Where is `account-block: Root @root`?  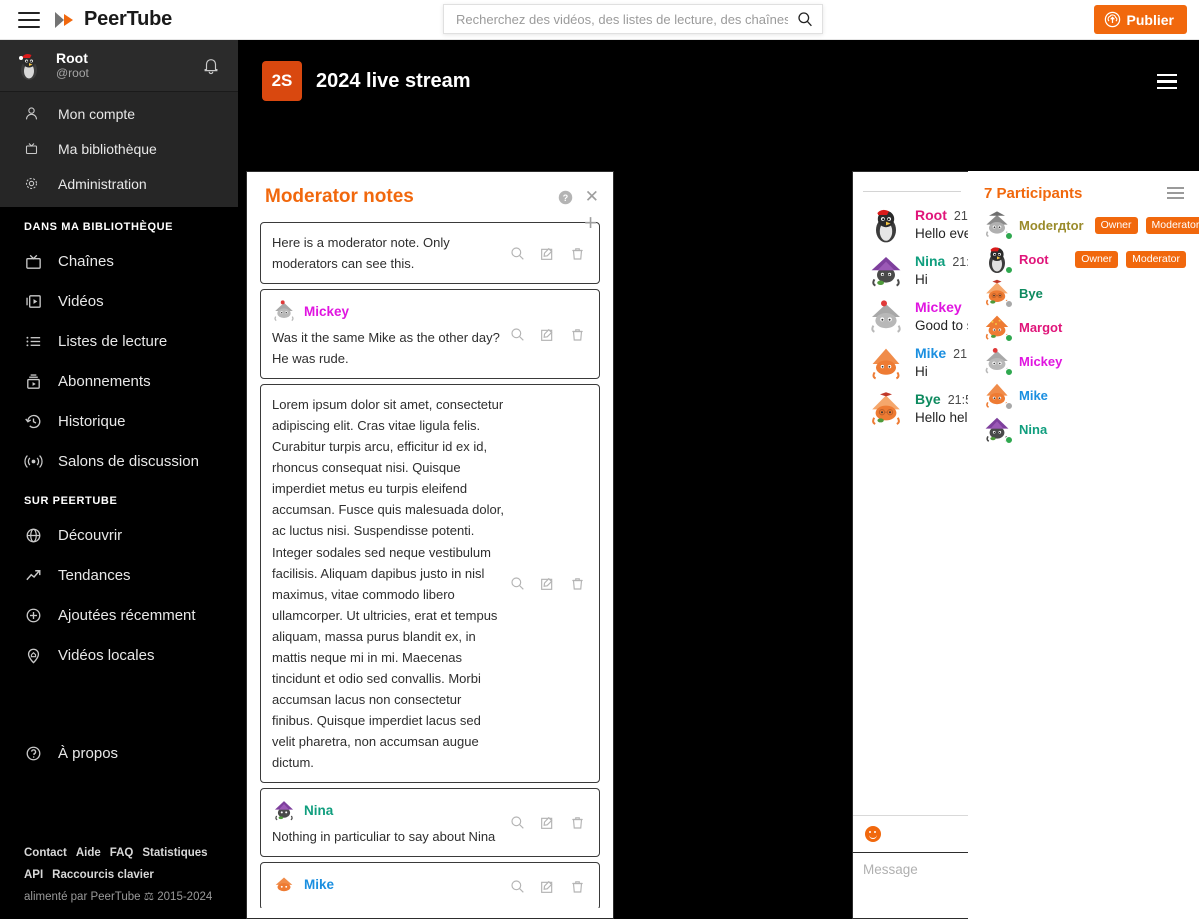 account-block: Root @root is located at coordinates (119, 66).